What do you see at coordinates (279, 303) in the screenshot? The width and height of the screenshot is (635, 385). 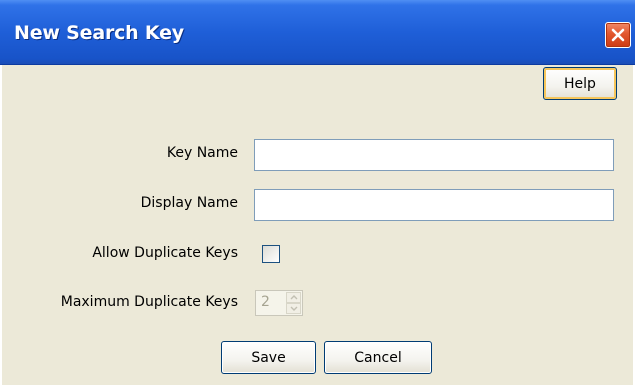 I see `maximum-duplicate-keys-spinner: 2` at bounding box center [279, 303].